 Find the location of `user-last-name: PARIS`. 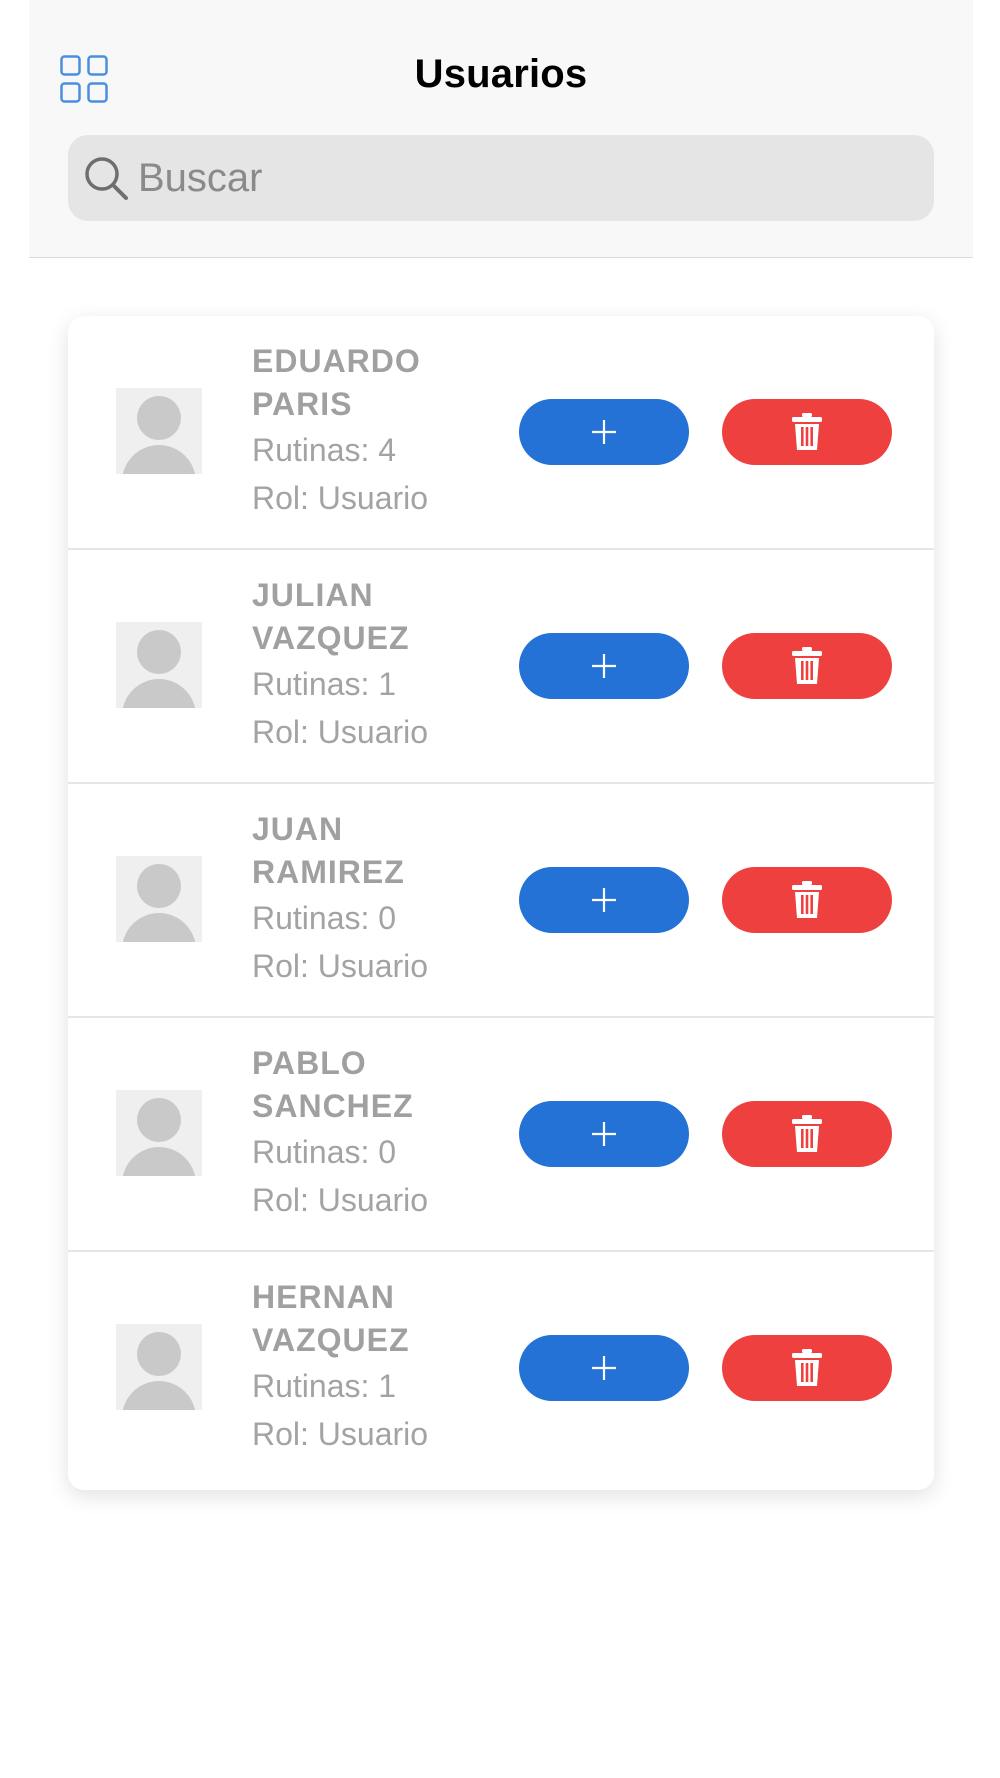

user-last-name: PARIS is located at coordinates (302, 404).